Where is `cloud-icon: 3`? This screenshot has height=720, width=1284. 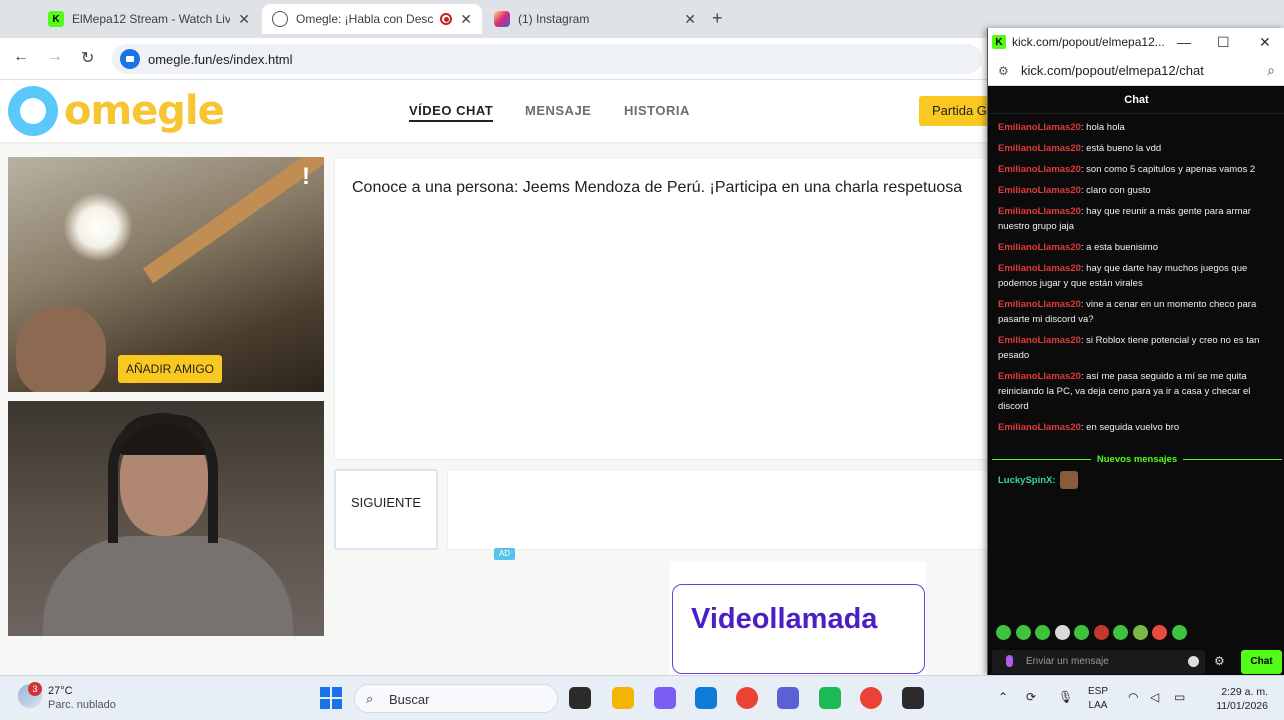 cloud-icon: 3 is located at coordinates (30, 695).